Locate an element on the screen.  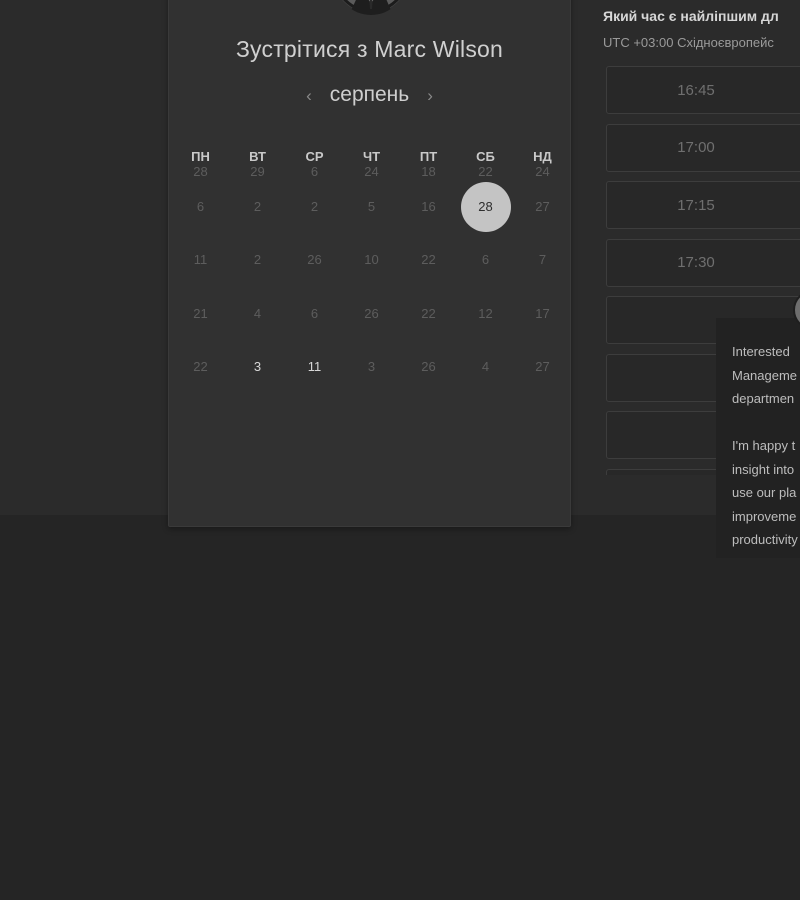
timezone-label: UTC +03:00 Східноєвропейс is located at coordinates (688, 42).